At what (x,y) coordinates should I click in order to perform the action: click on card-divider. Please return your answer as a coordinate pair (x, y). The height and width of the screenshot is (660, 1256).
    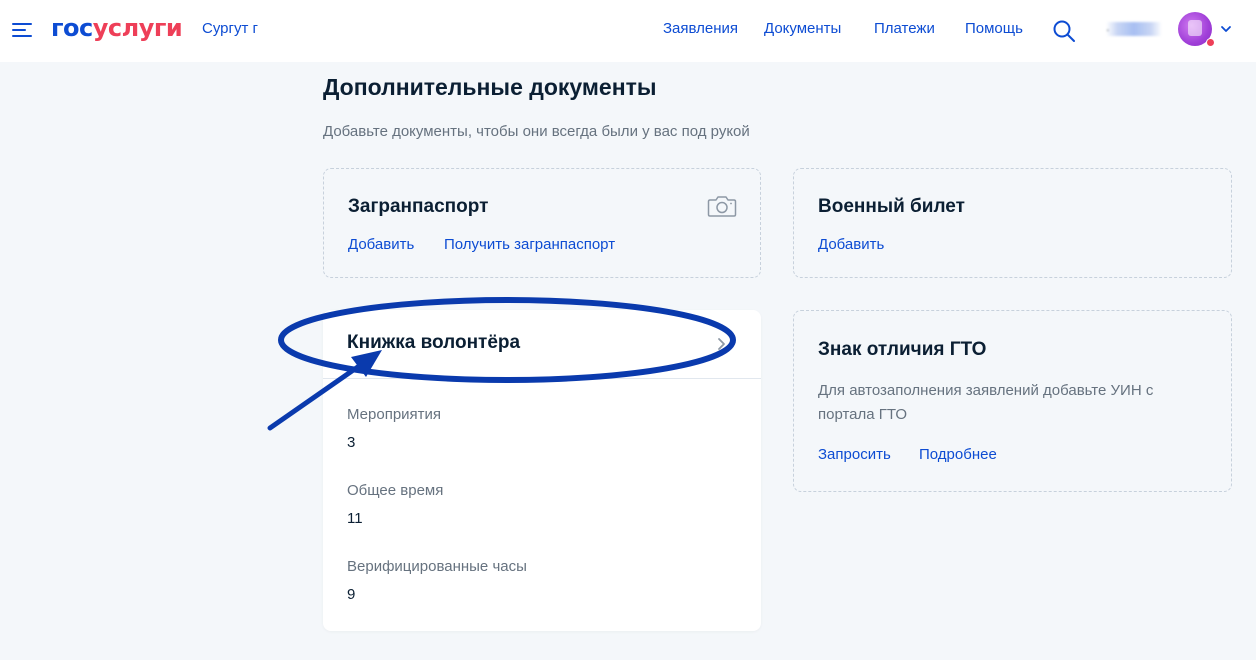
    Looking at the image, I should click on (542, 378).